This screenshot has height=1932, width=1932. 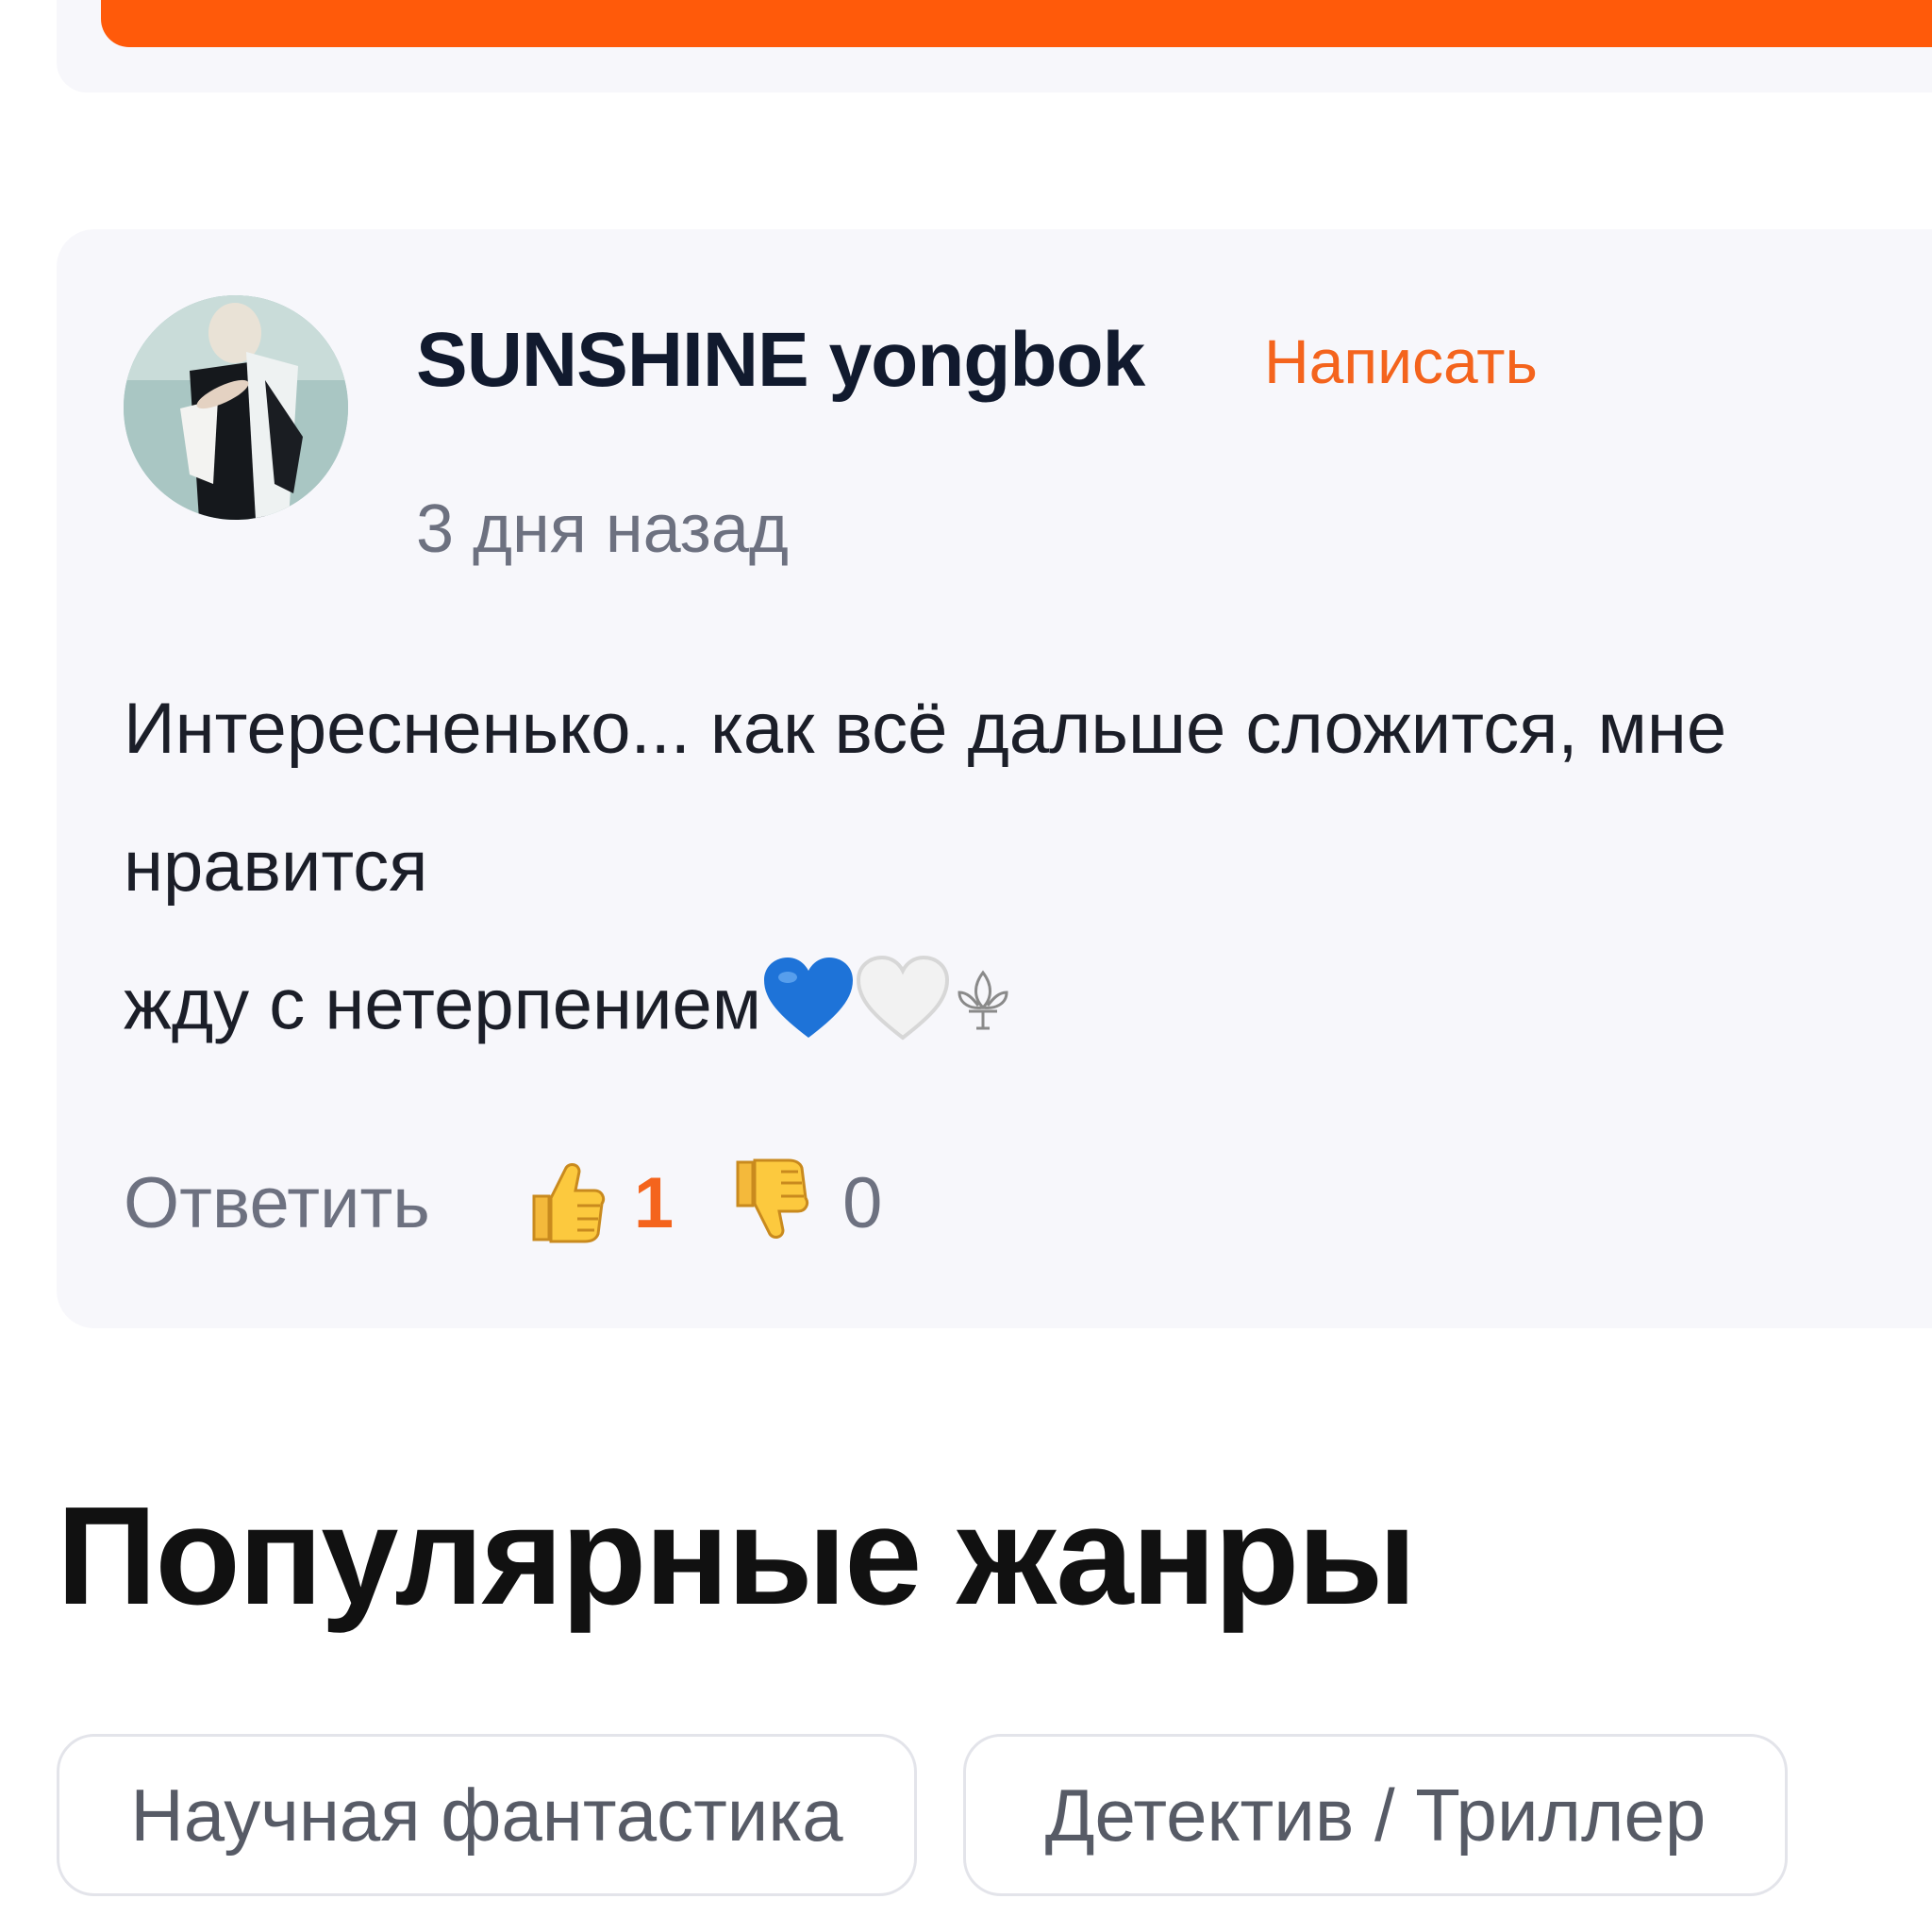 I want to click on dislike-button: 0, so click(x=805, y=1203).